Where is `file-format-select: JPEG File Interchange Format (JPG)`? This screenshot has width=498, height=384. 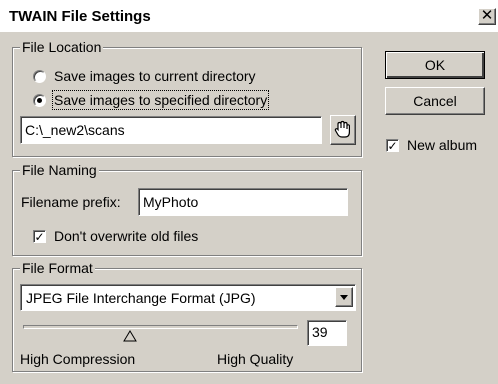
file-format-select: JPEG File Interchange Format (JPG) is located at coordinates (188, 297).